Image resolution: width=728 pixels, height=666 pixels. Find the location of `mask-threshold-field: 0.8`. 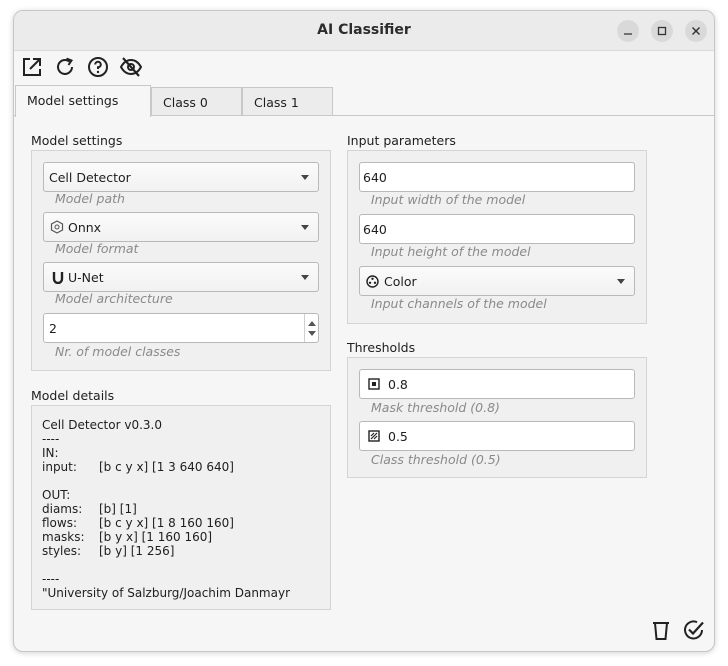

mask-threshold-field: 0.8 is located at coordinates (497, 384).